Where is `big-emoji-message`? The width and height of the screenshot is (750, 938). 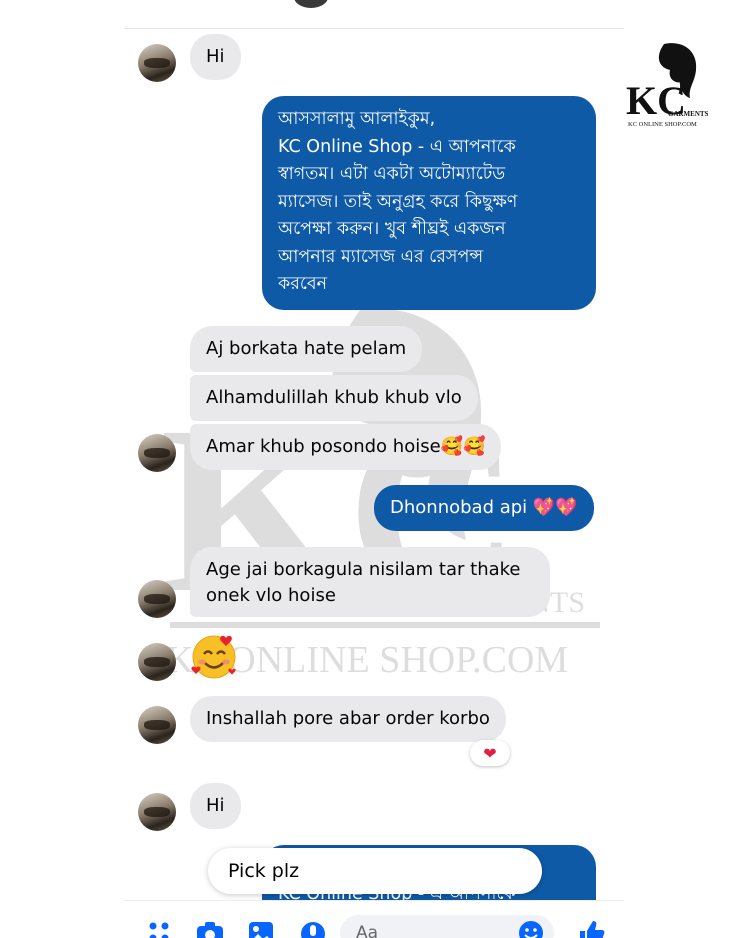
big-emoji-message is located at coordinates (215, 655).